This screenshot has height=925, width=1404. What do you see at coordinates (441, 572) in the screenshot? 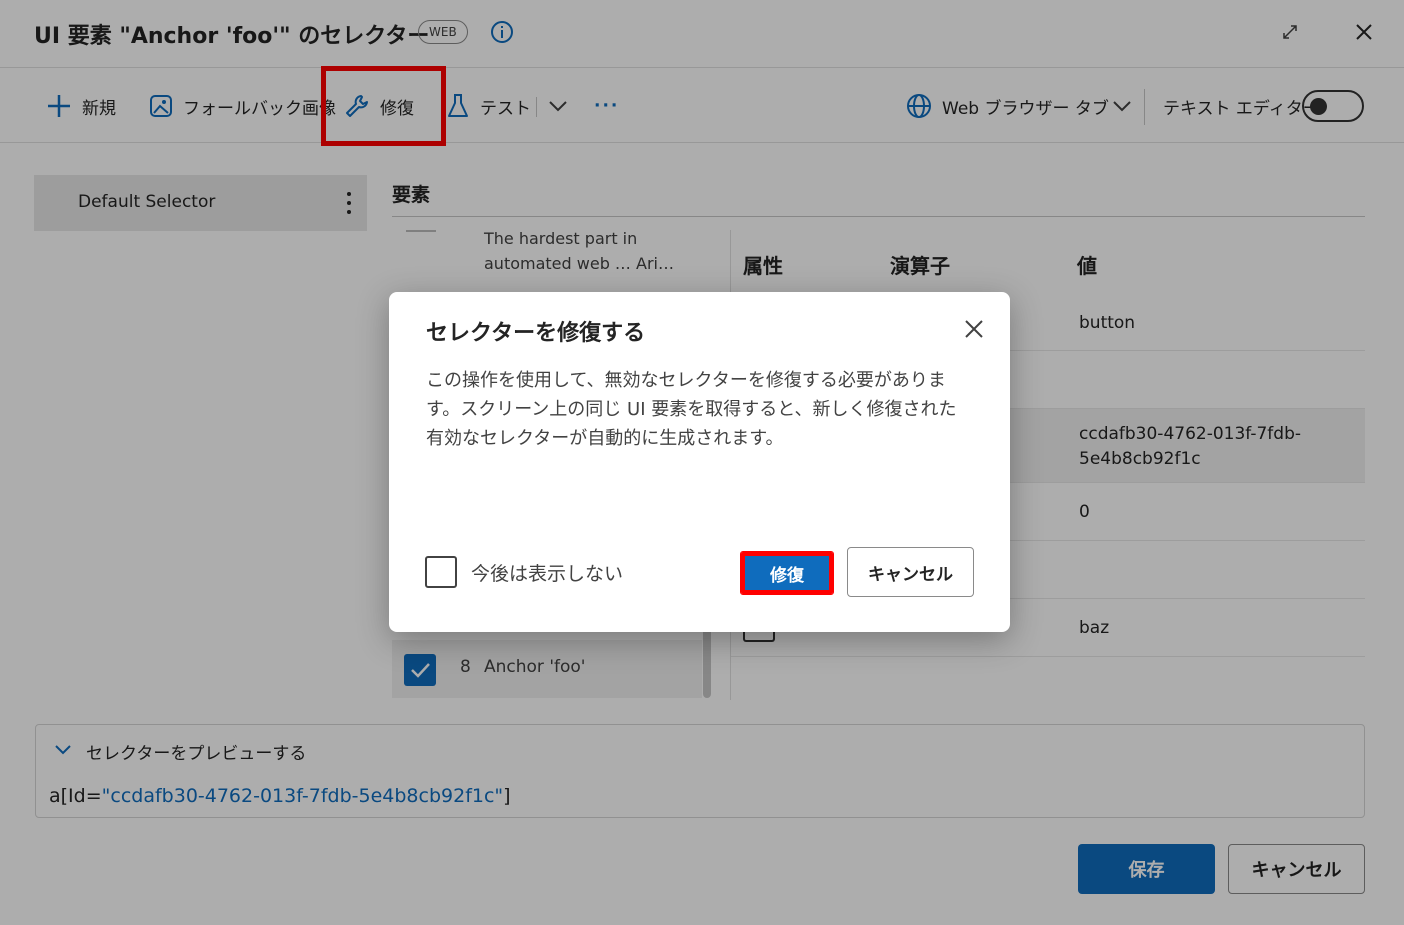
I see `dont-show-again-checkbox` at bounding box center [441, 572].